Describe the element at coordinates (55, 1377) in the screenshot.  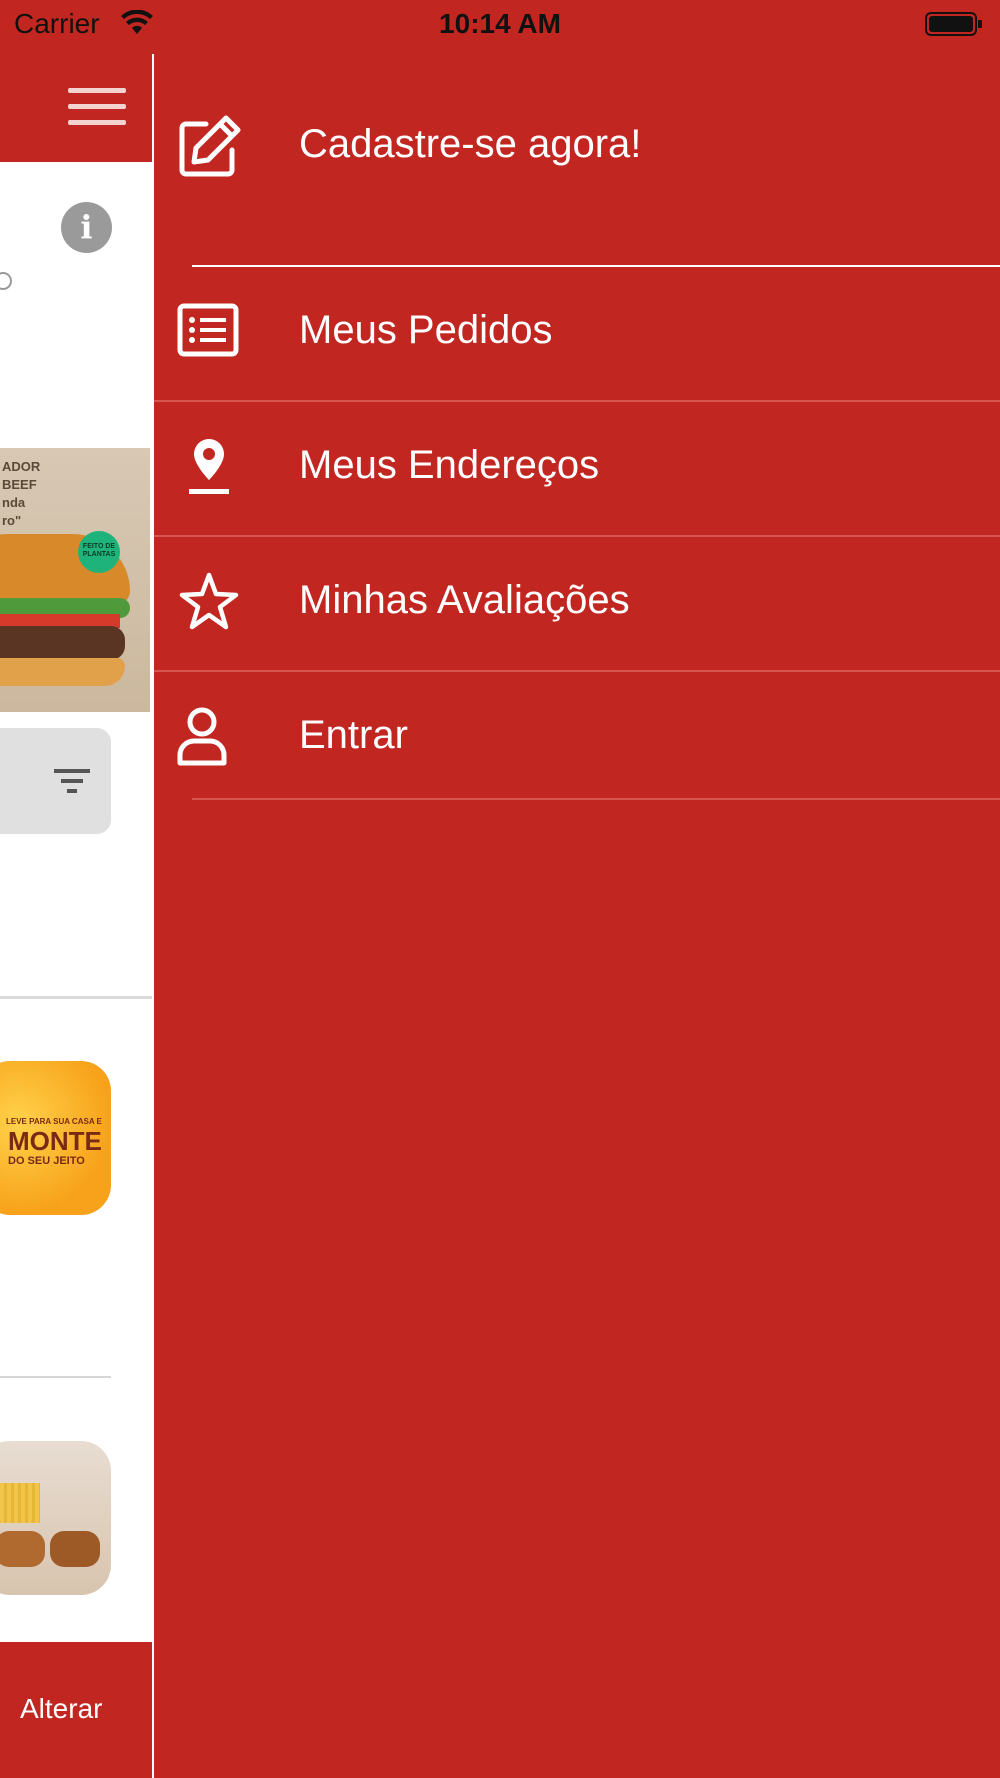
I see `list-divider` at that location.